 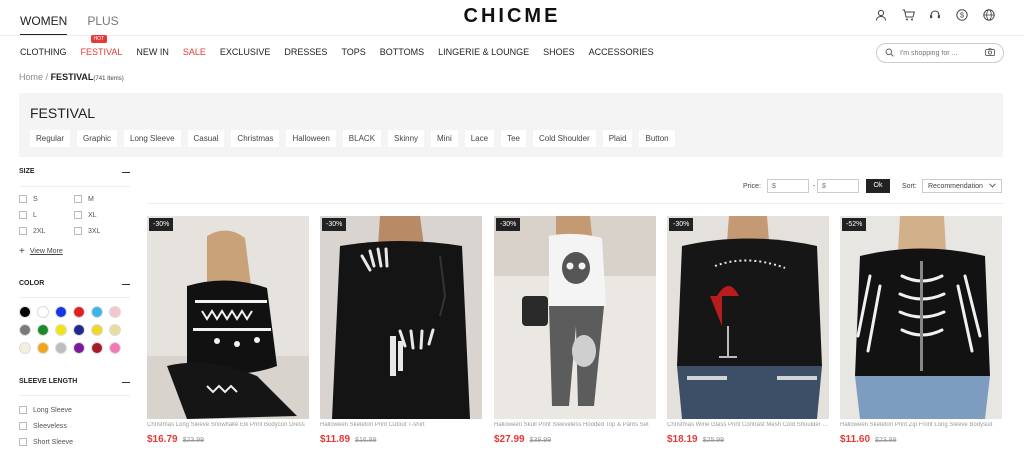 I want to click on logo: CHICME, so click(x=512, y=16).